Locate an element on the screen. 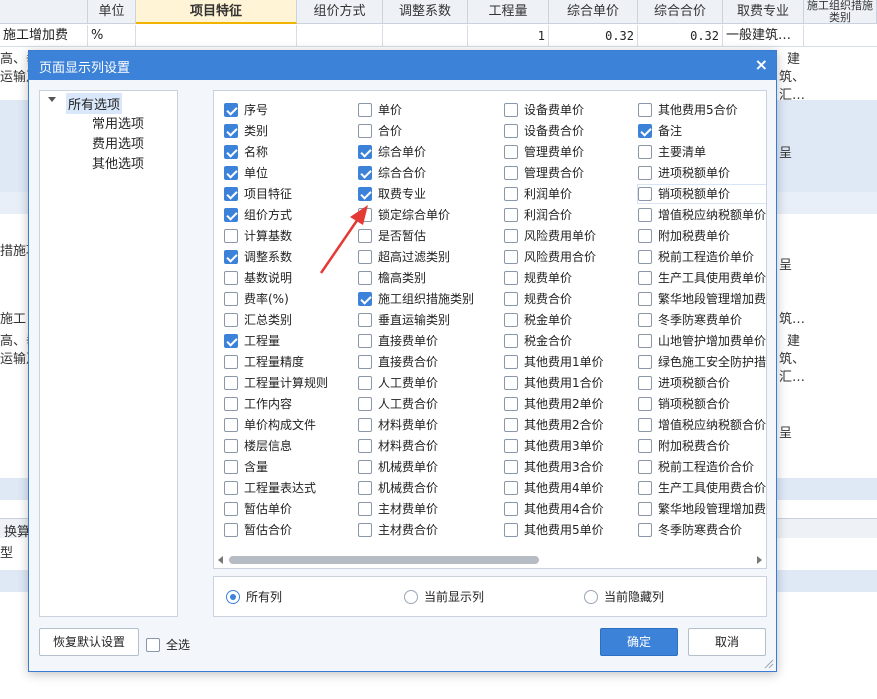  options-horizontal-scrollbar is located at coordinates (490, 560).